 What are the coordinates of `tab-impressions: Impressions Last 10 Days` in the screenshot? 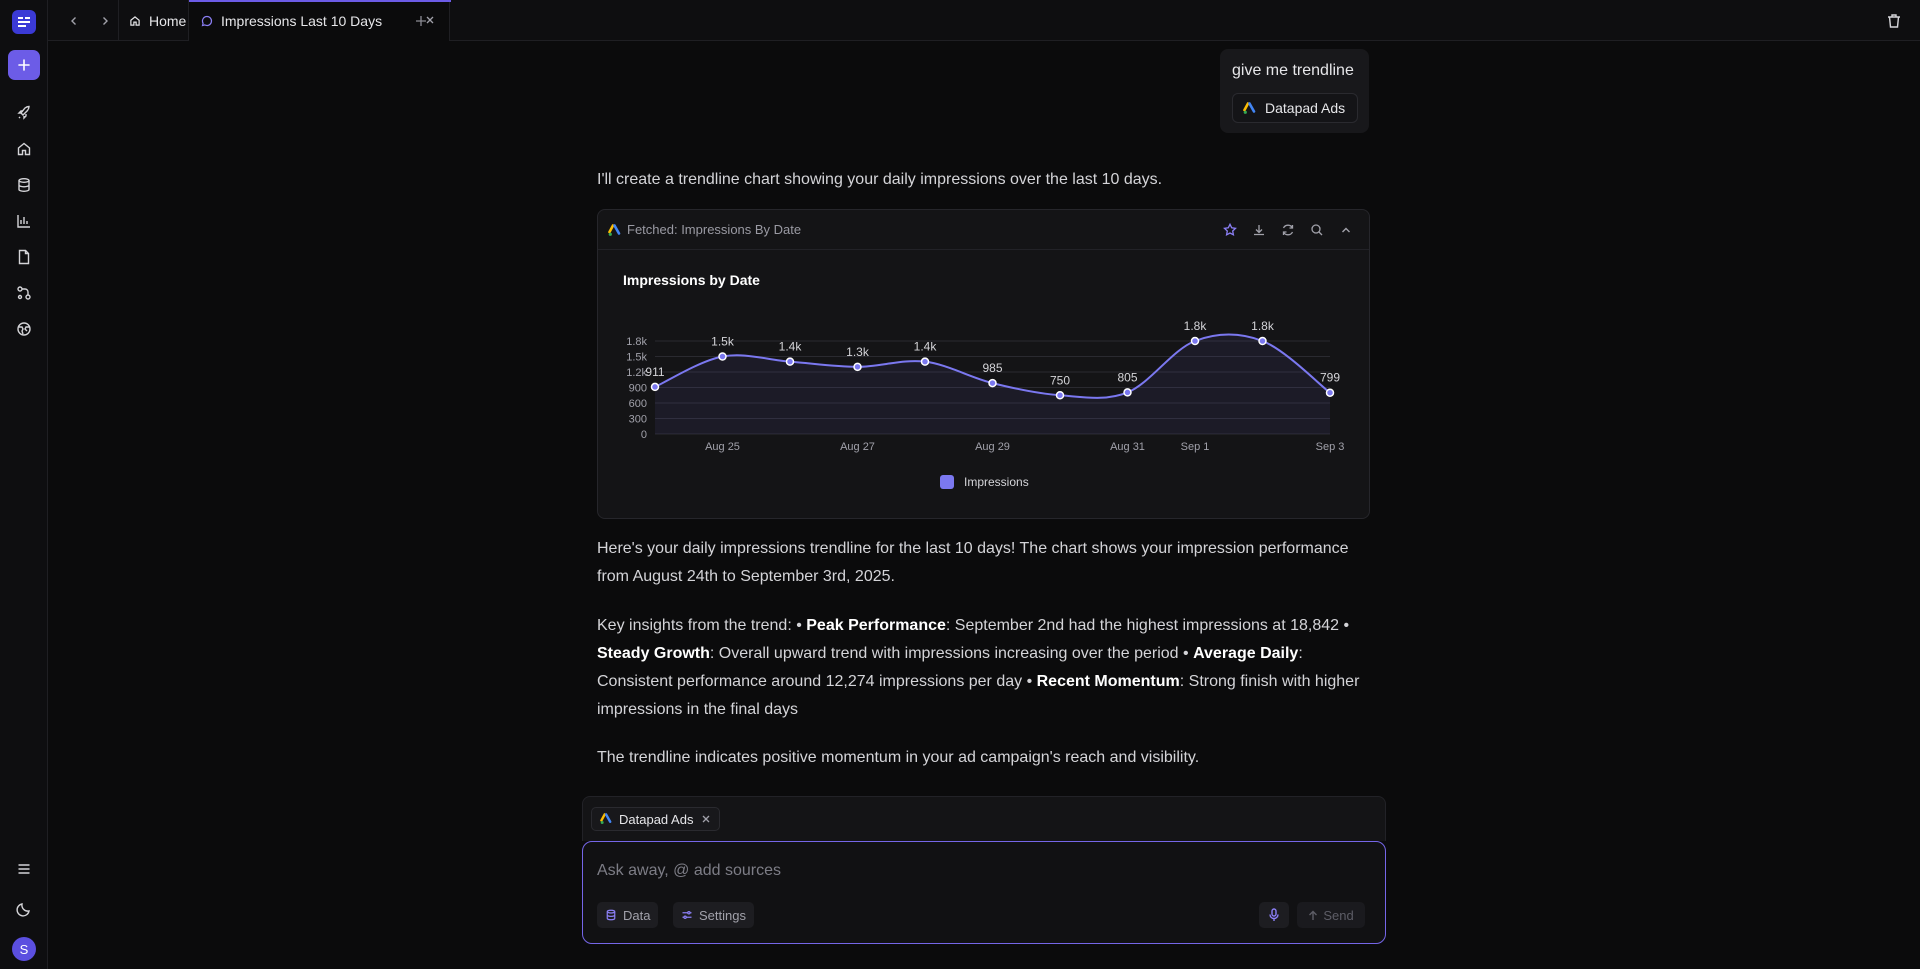 It's located at (319, 20).